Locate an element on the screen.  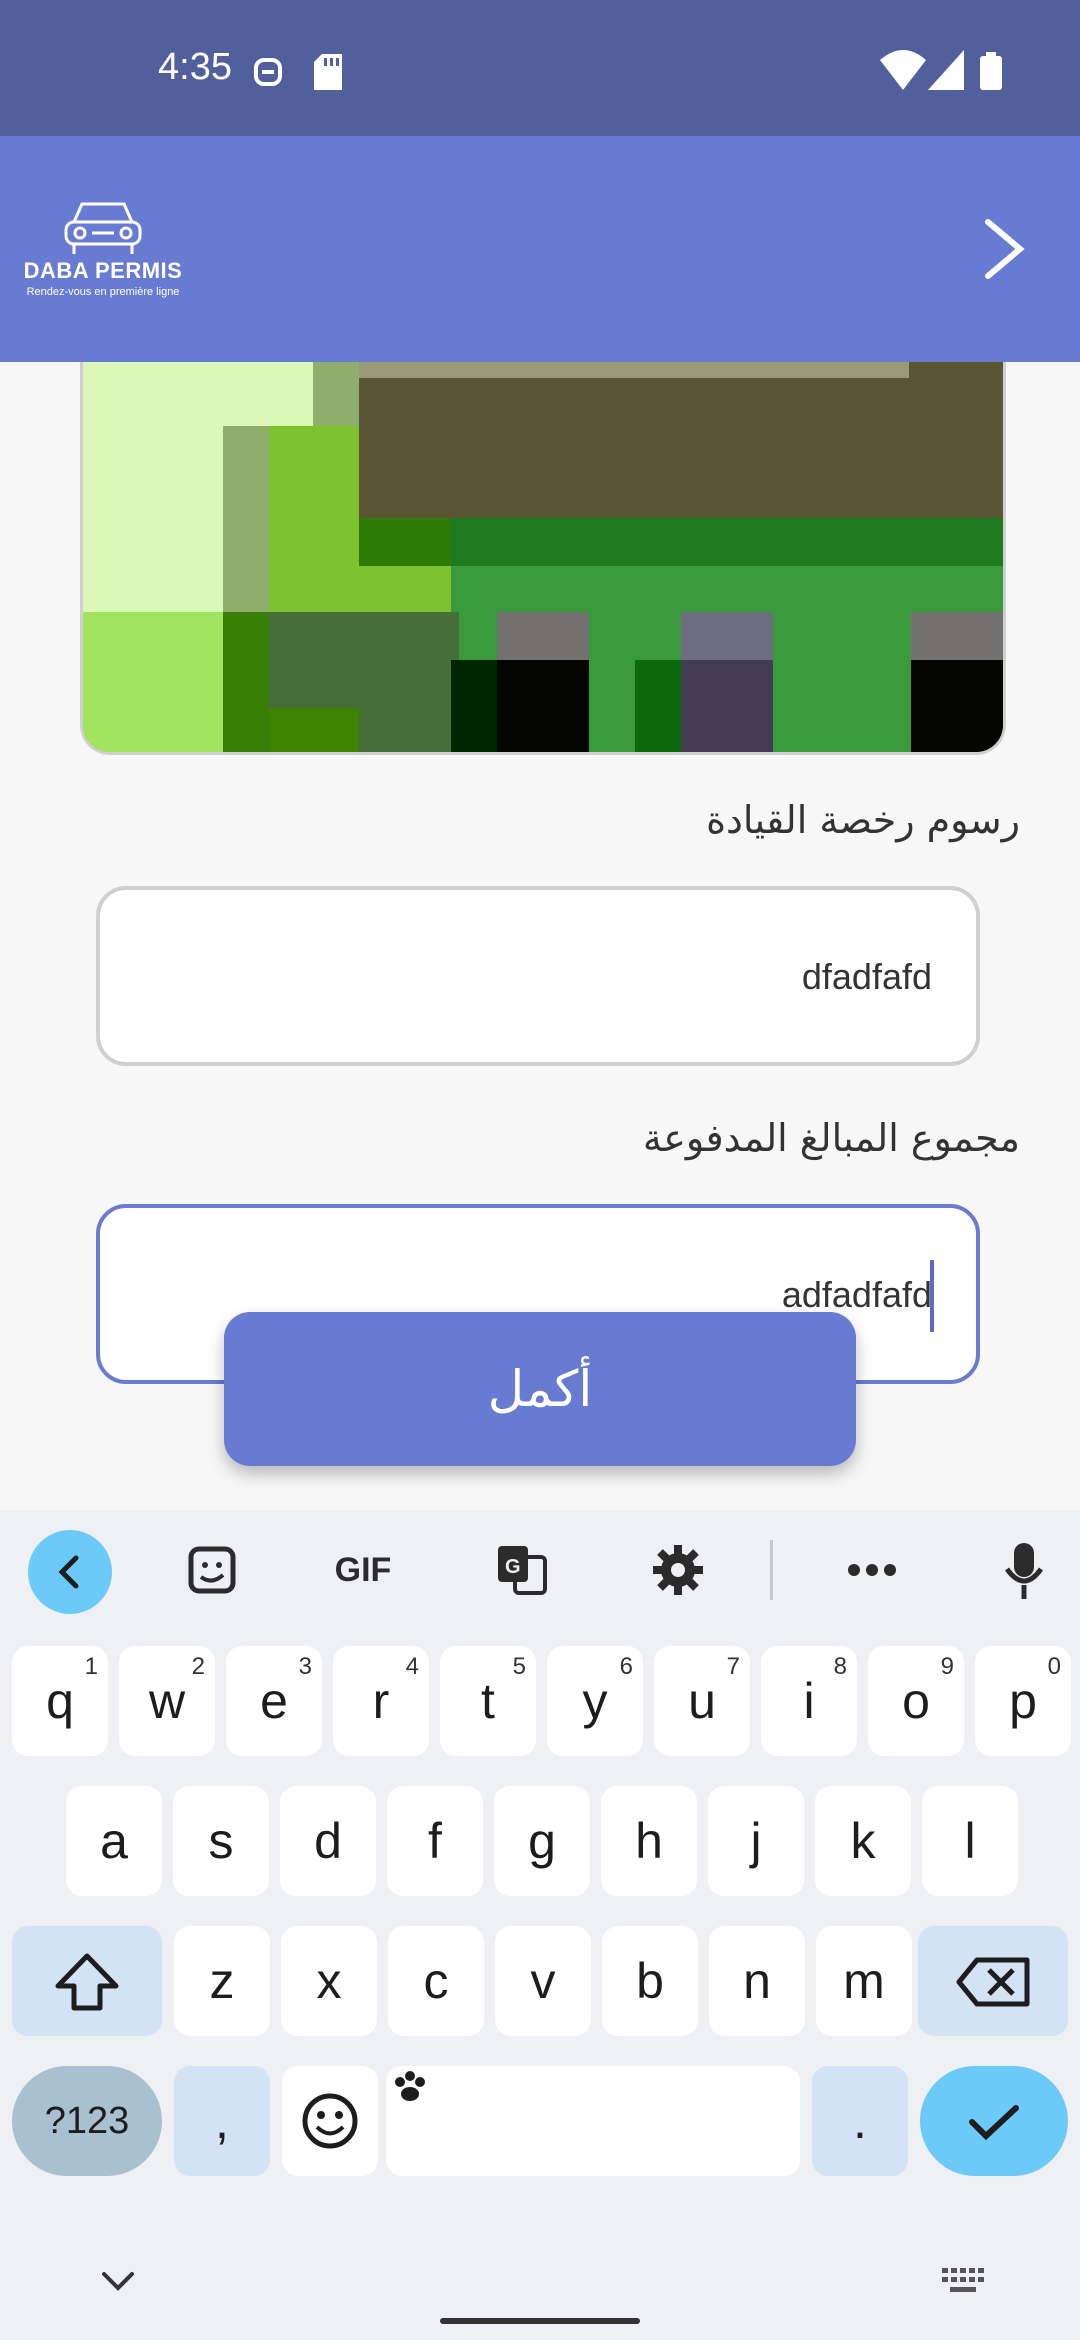
image-mosaic is located at coordinates (543, 557).